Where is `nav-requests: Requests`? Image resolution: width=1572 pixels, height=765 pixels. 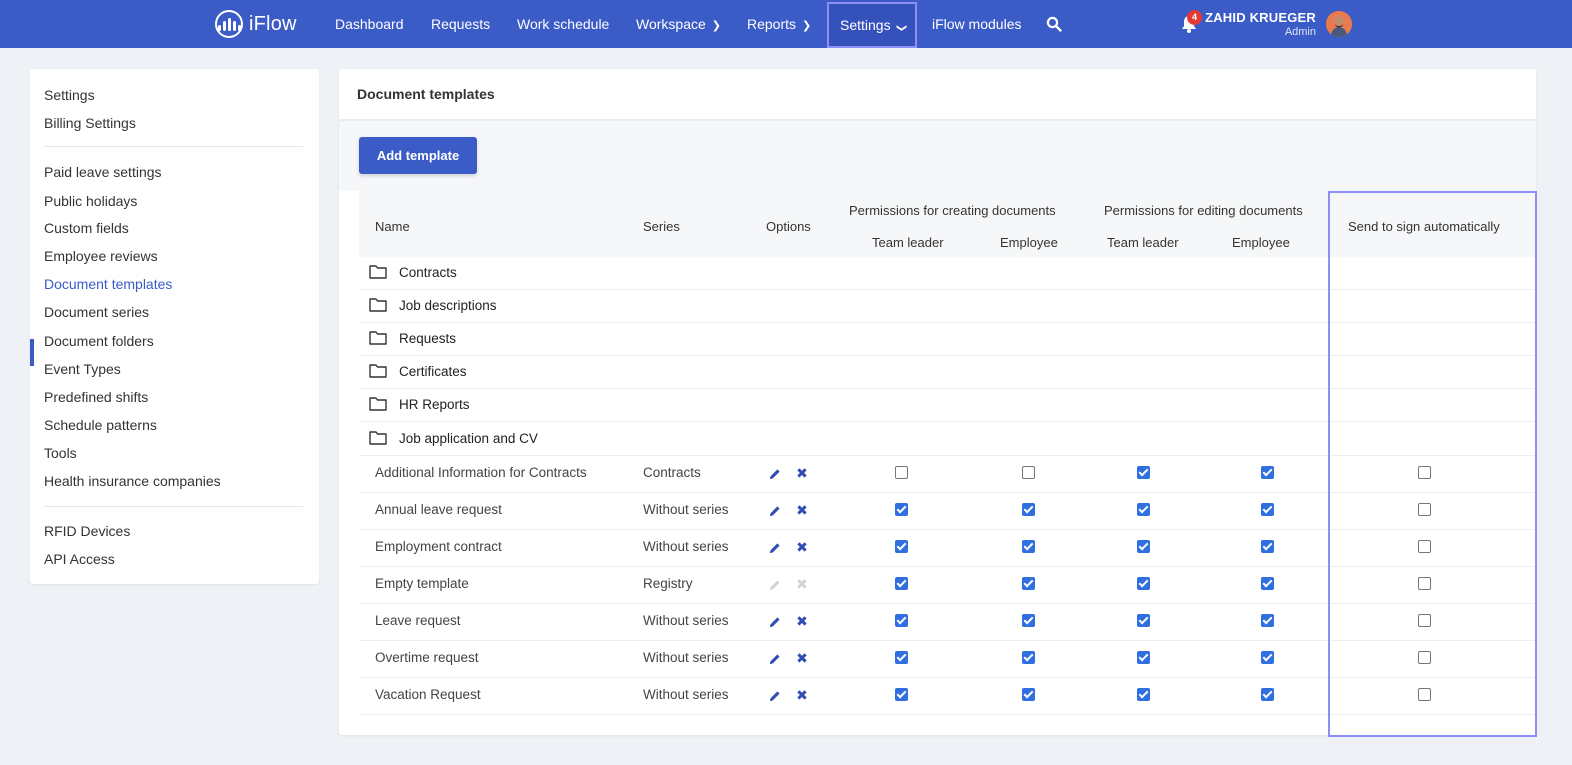
nav-requests: Requests is located at coordinates (460, 24).